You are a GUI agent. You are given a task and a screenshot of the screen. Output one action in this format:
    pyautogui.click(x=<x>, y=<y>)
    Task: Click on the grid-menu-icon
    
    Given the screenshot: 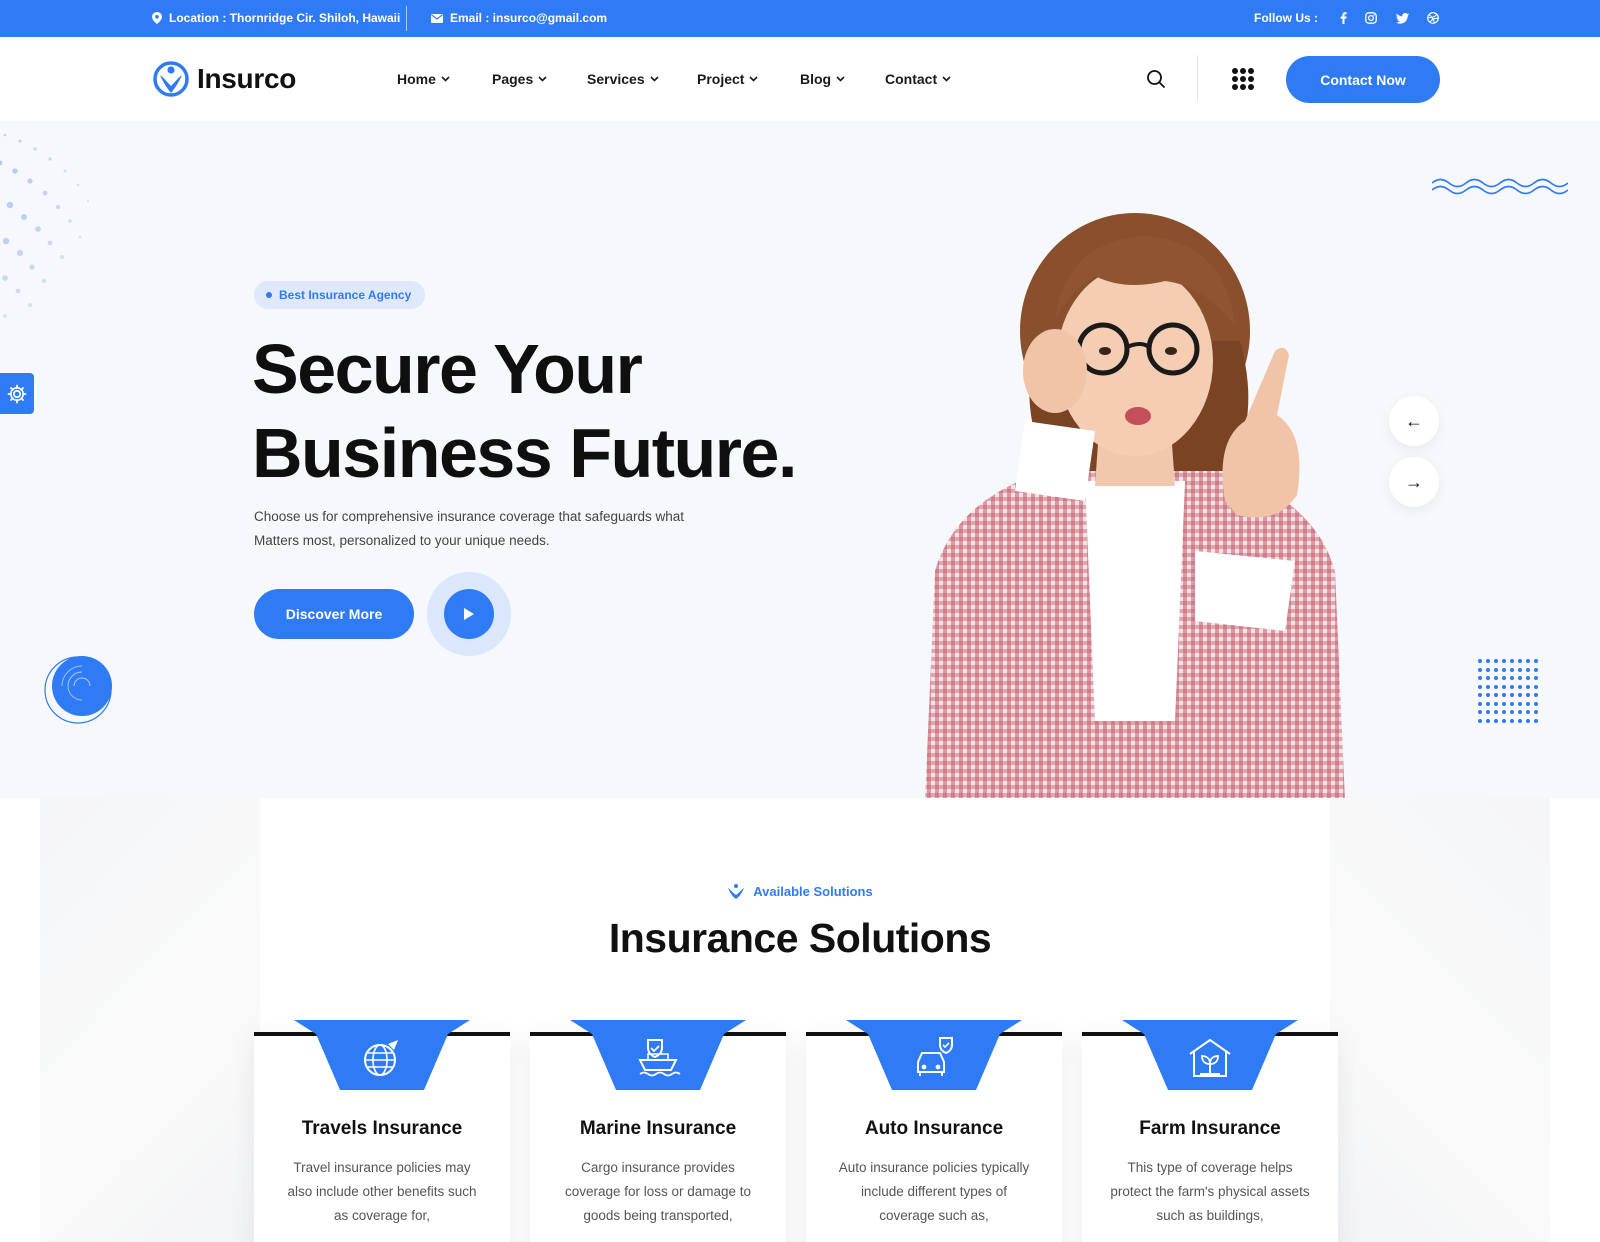 What is the action you would take?
    pyautogui.click(x=1243, y=79)
    